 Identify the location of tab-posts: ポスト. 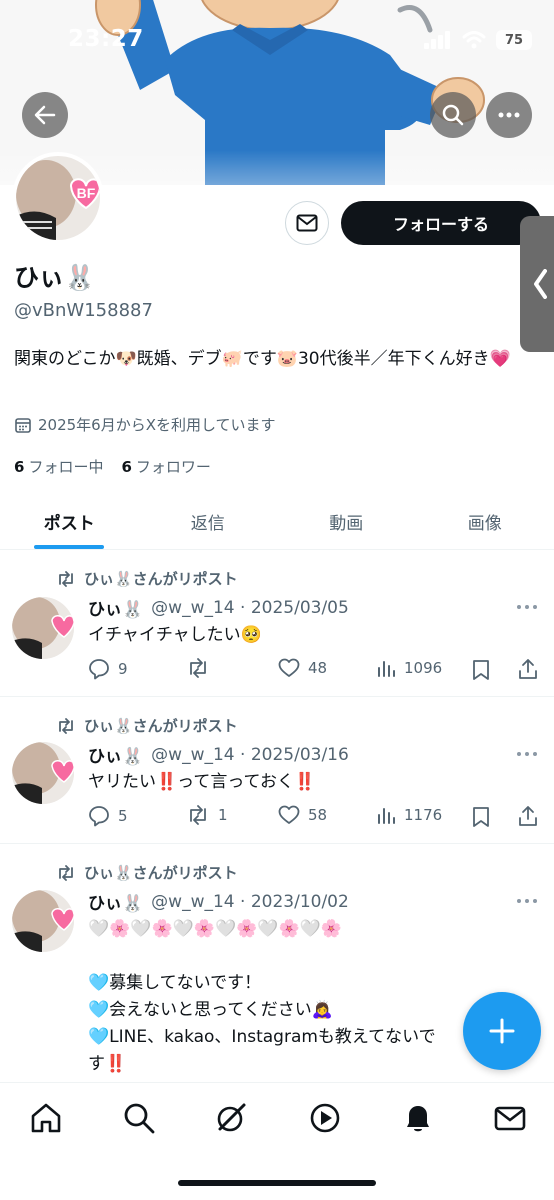
(69, 521).